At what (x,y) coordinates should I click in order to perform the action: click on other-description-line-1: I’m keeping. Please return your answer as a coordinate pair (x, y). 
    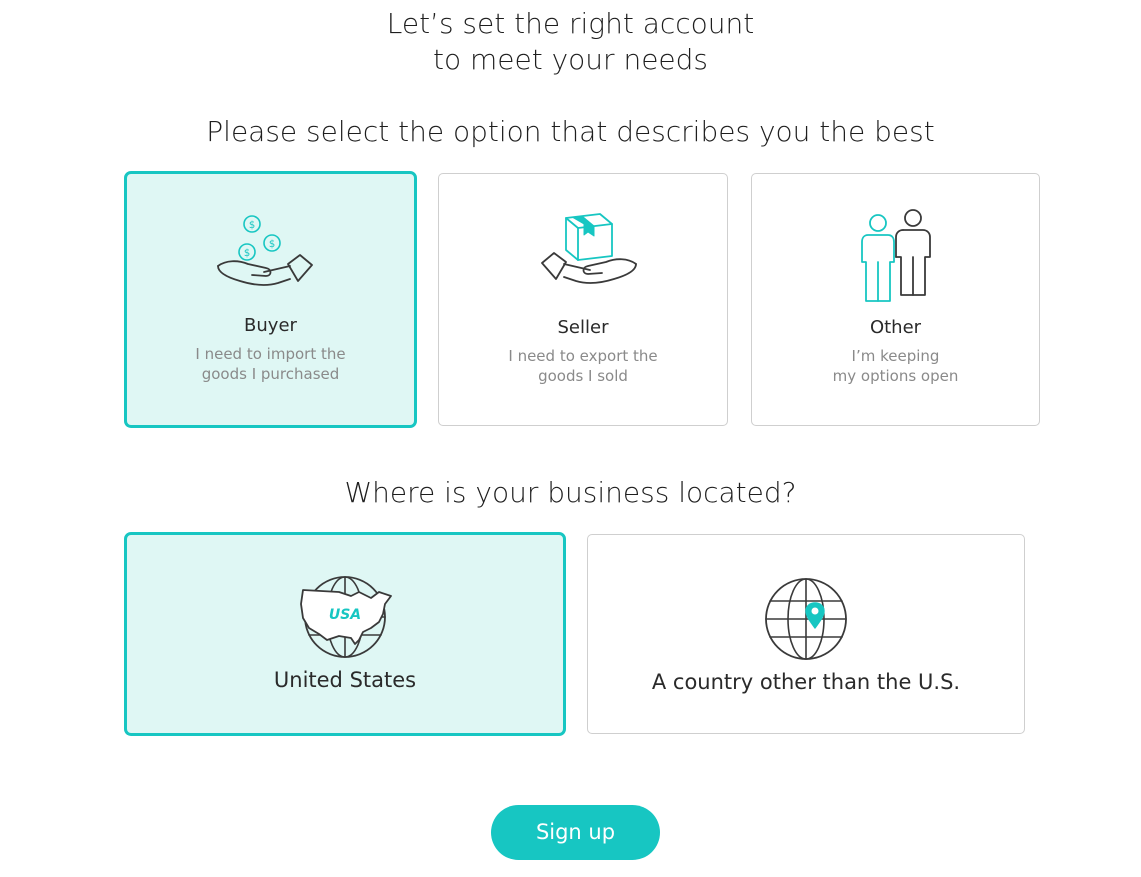
    Looking at the image, I should click on (895, 356).